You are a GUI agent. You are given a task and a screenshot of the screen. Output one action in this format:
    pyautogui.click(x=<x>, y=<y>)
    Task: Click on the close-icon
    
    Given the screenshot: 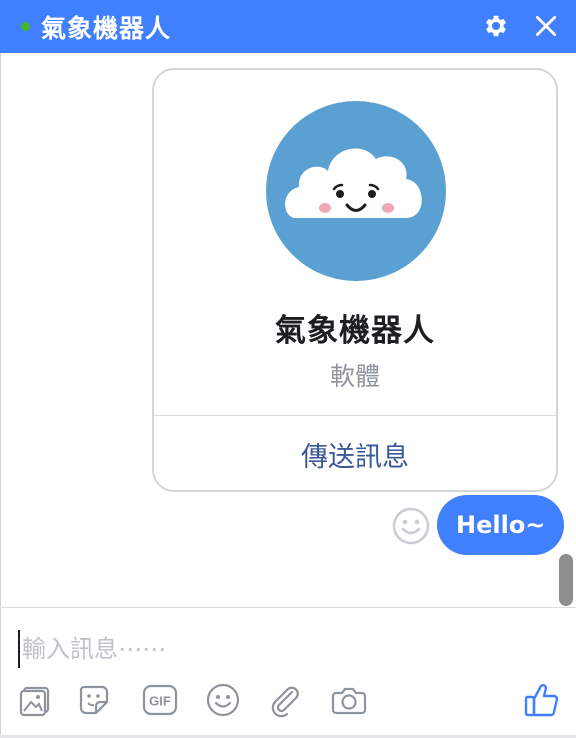 What is the action you would take?
    pyautogui.click(x=546, y=26)
    